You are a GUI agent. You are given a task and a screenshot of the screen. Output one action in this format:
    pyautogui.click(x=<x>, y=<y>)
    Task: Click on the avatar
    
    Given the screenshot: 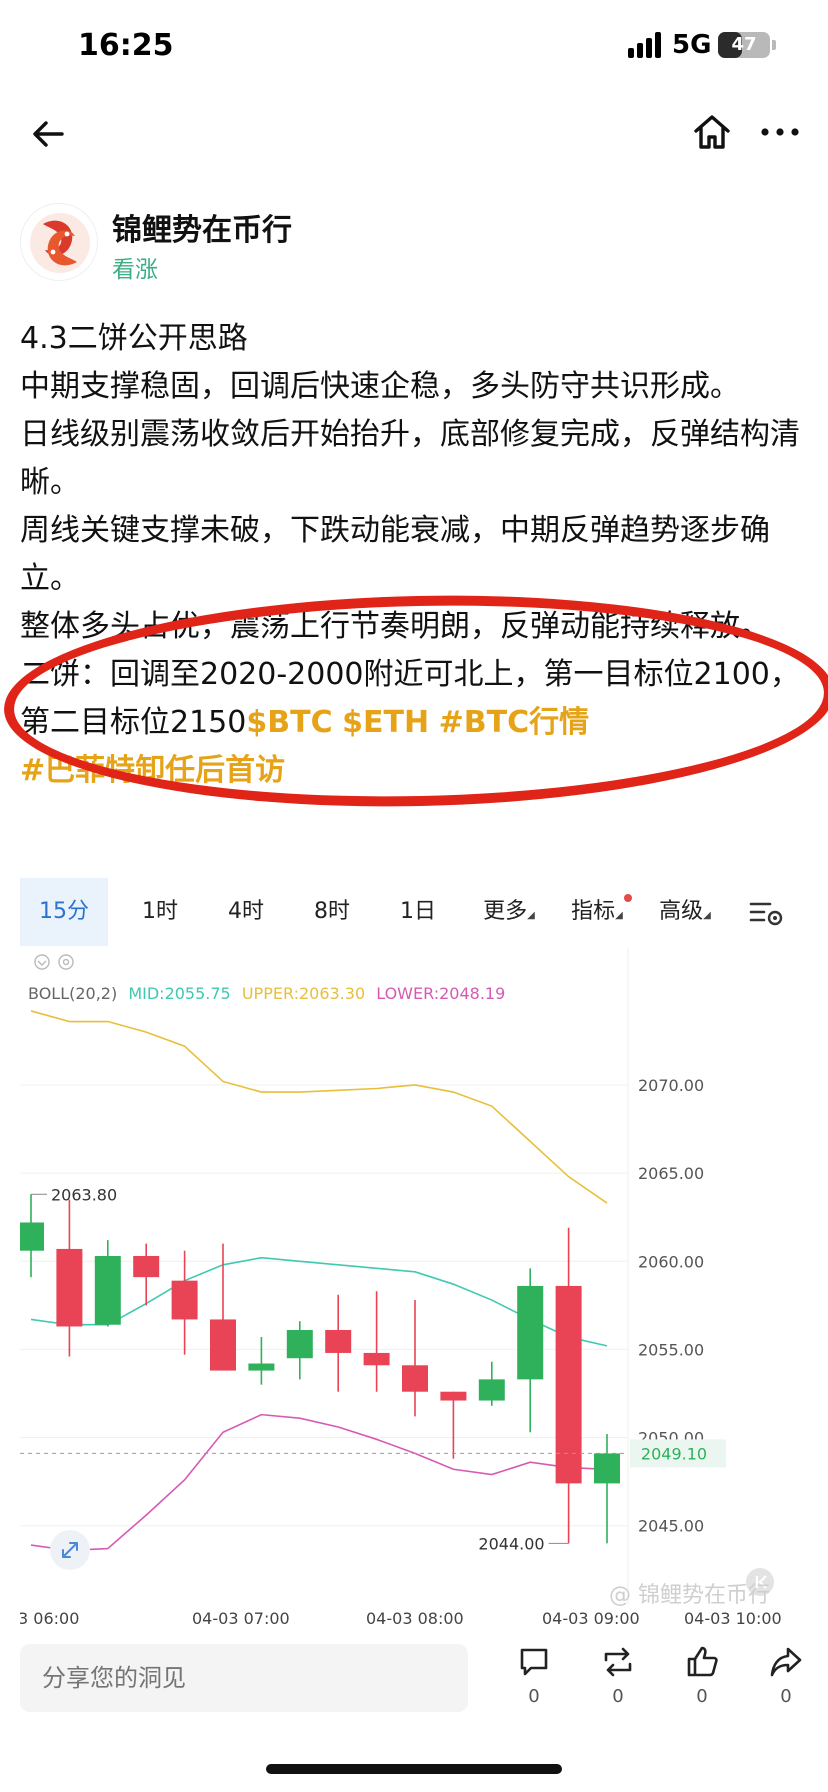 What is the action you would take?
    pyautogui.click(x=59, y=242)
    